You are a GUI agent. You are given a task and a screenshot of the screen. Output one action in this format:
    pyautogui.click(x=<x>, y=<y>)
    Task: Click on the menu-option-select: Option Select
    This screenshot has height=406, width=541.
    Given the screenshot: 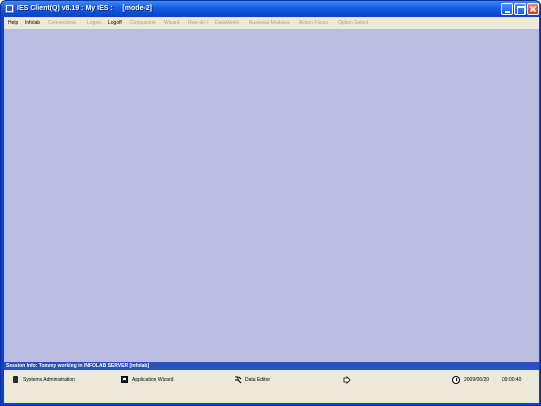 What is the action you would take?
    pyautogui.click(x=353, y=23)
    